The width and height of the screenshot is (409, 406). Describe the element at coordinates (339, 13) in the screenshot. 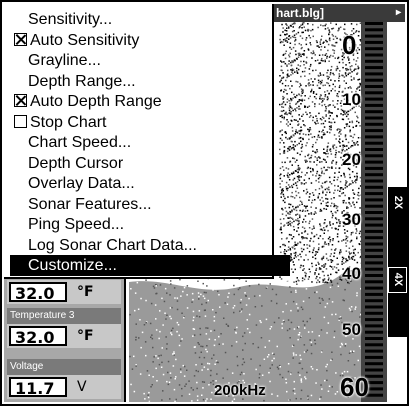

I see `chart-title-bar: hart.blg] ▸` at that location.